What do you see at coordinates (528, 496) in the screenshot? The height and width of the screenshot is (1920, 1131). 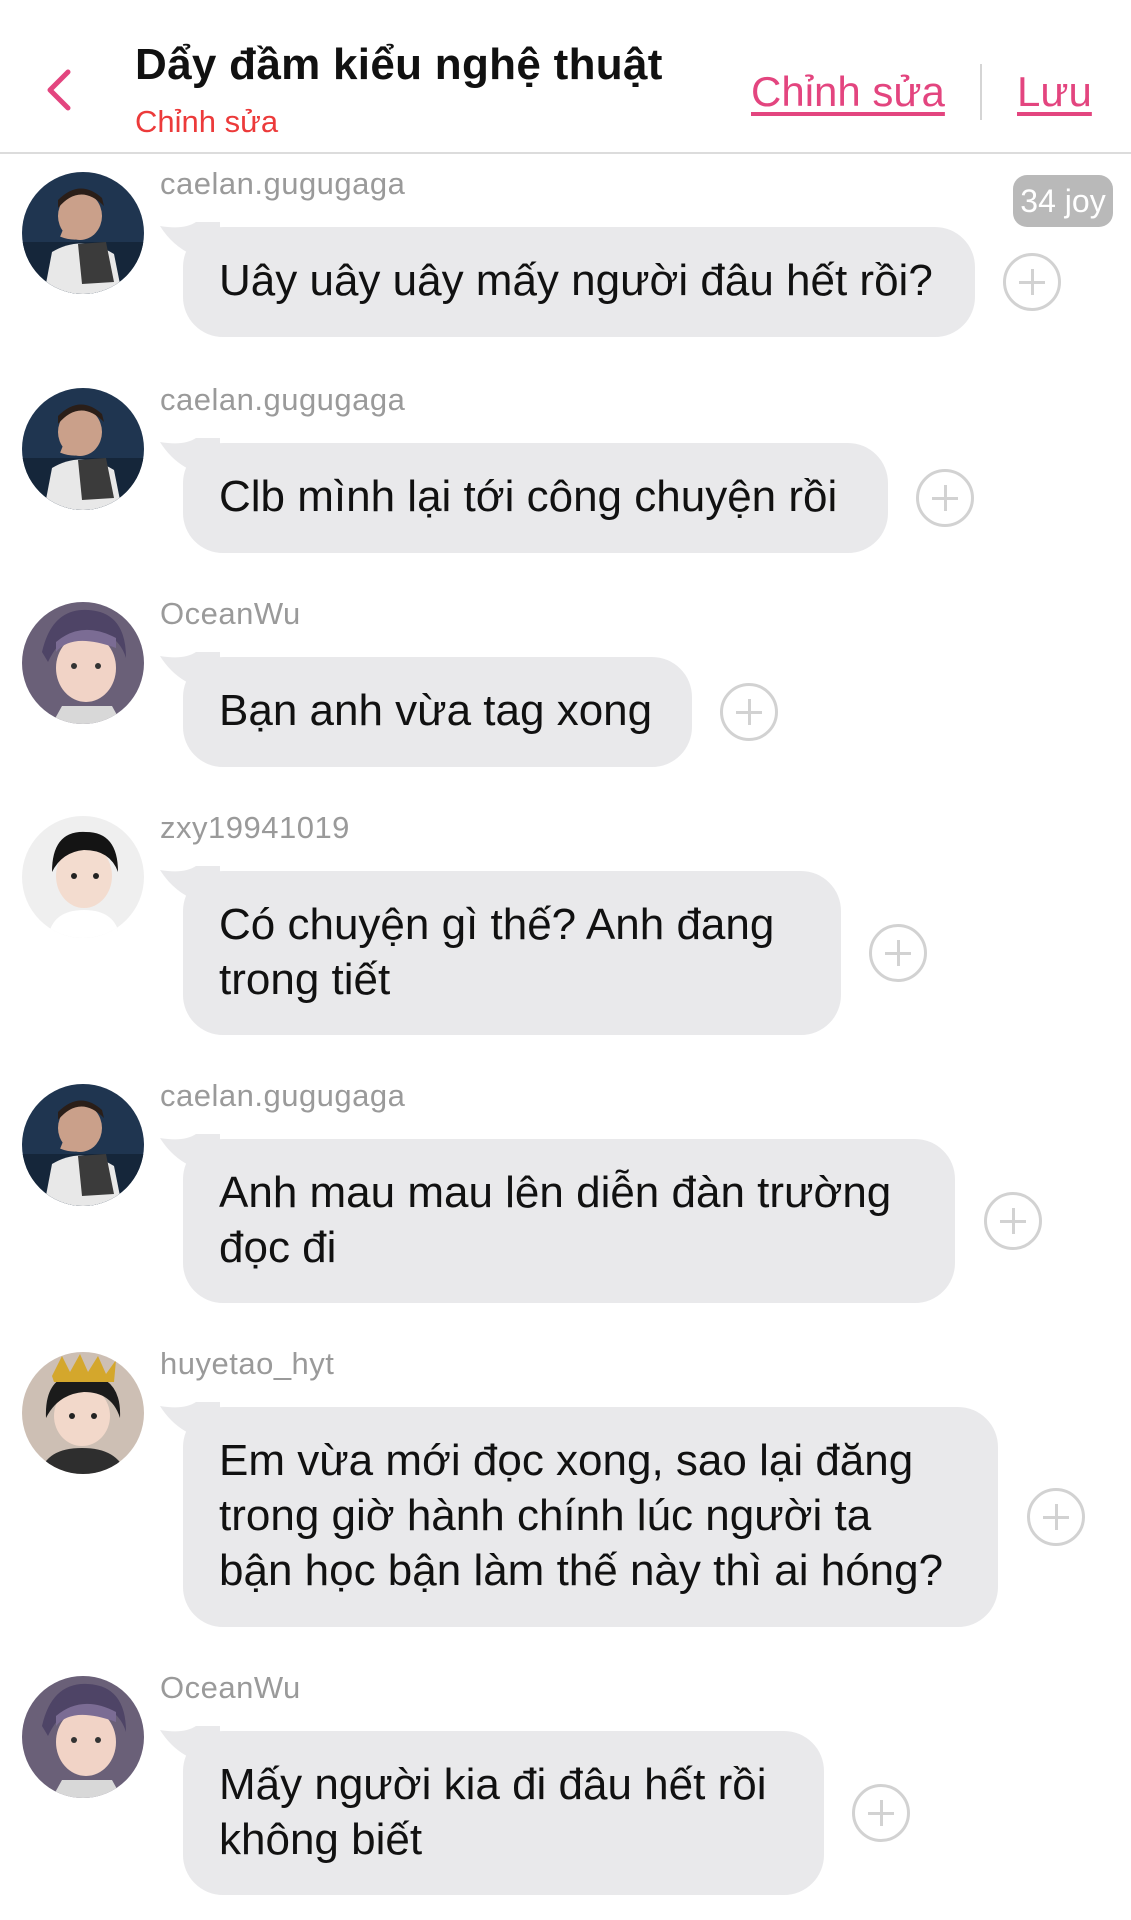 I see `message-text: Clb mình lại tới công chuyện rồi` at bounding box center [528, 496].